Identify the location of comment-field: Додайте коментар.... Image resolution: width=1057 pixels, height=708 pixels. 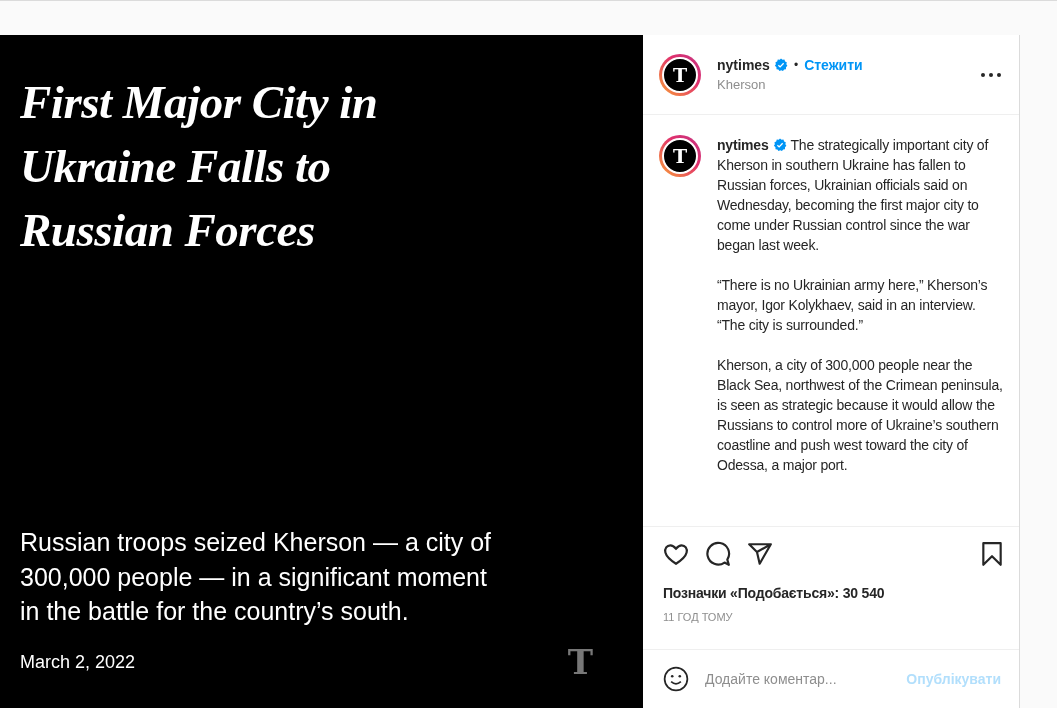
(798, 679).